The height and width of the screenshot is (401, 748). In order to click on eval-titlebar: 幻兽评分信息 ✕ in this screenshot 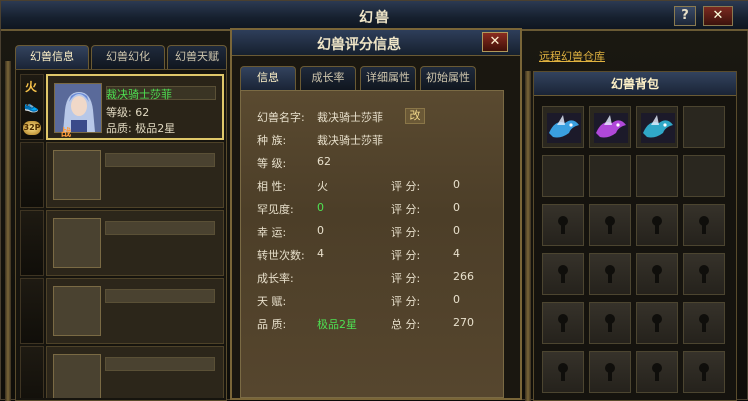, I will do `click(376, 43)`.